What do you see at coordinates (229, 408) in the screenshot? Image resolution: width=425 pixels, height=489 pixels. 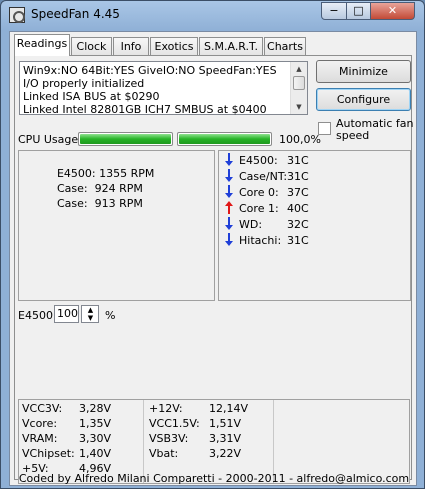 I see `voltage-value: 12,14V` at bounding box center [229, 408].